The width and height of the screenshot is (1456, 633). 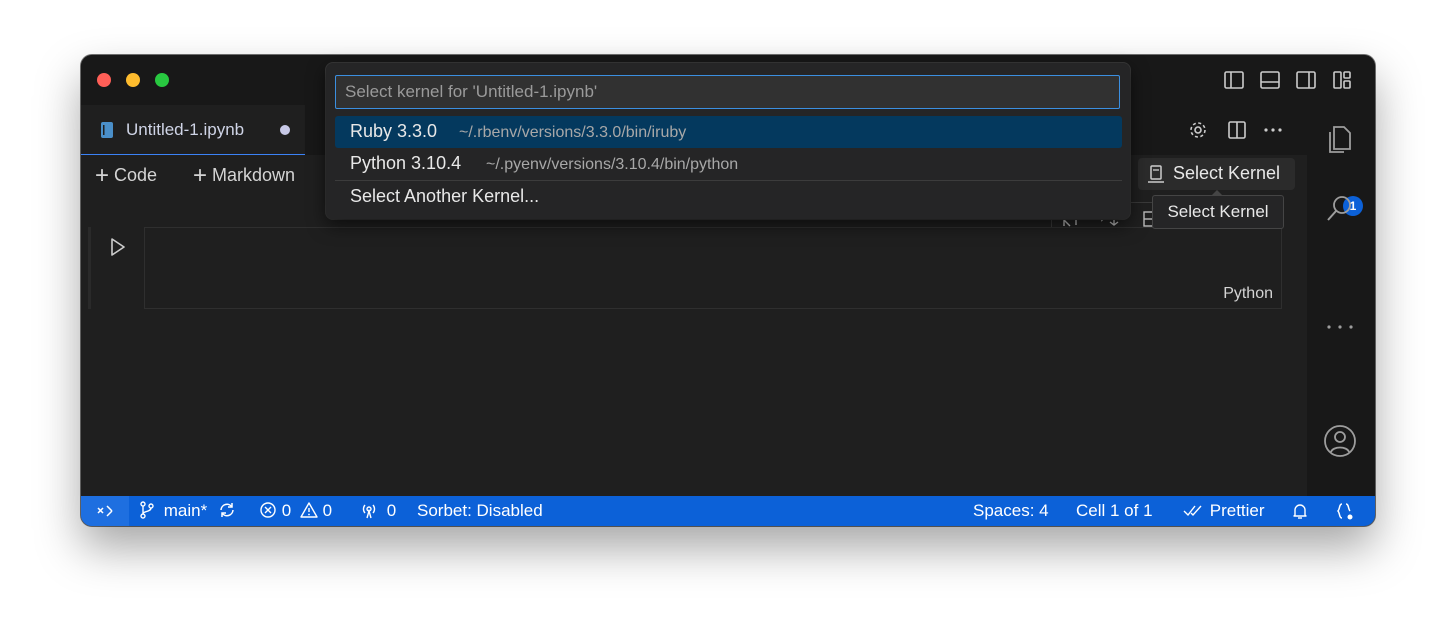 I want to click on kernel-option-label: Ruby 3.3.0, so click(x=394, y=131).